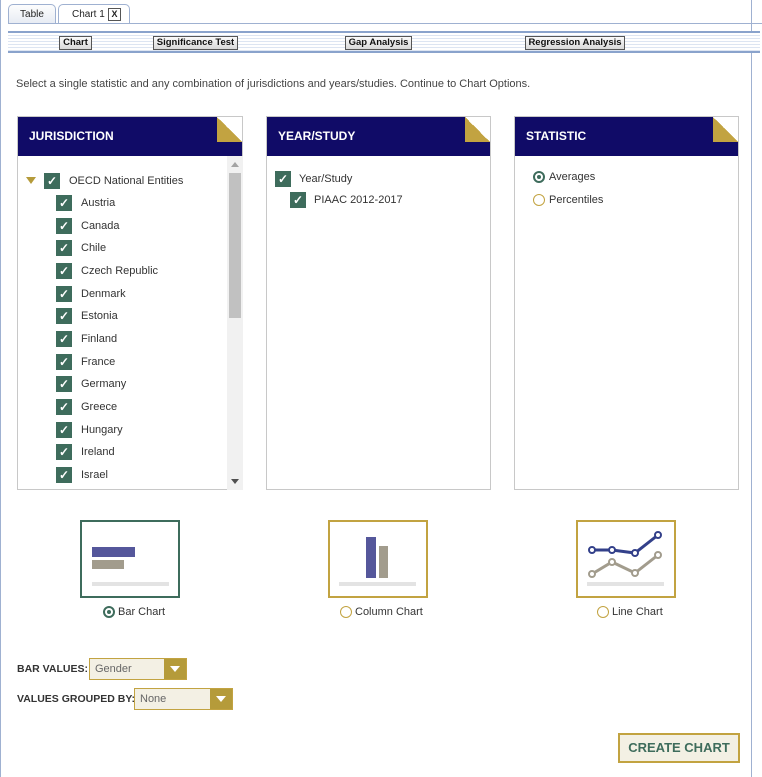 The height and width of the screenshot is (777, 762). What do you see at coordinates (114, 14) in the screenshot?
I see `close-icon: X` at bounding box center [114, 14].